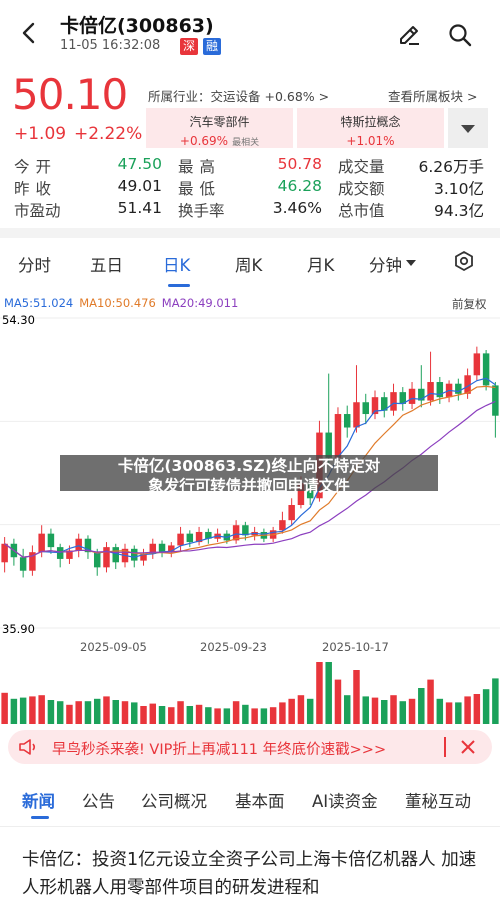 The height and width of the screenshot is (917, 500). Describe the element at coordinates (18, 629) in the screenshot. I see `y-axis-min: 35.90` at that location.